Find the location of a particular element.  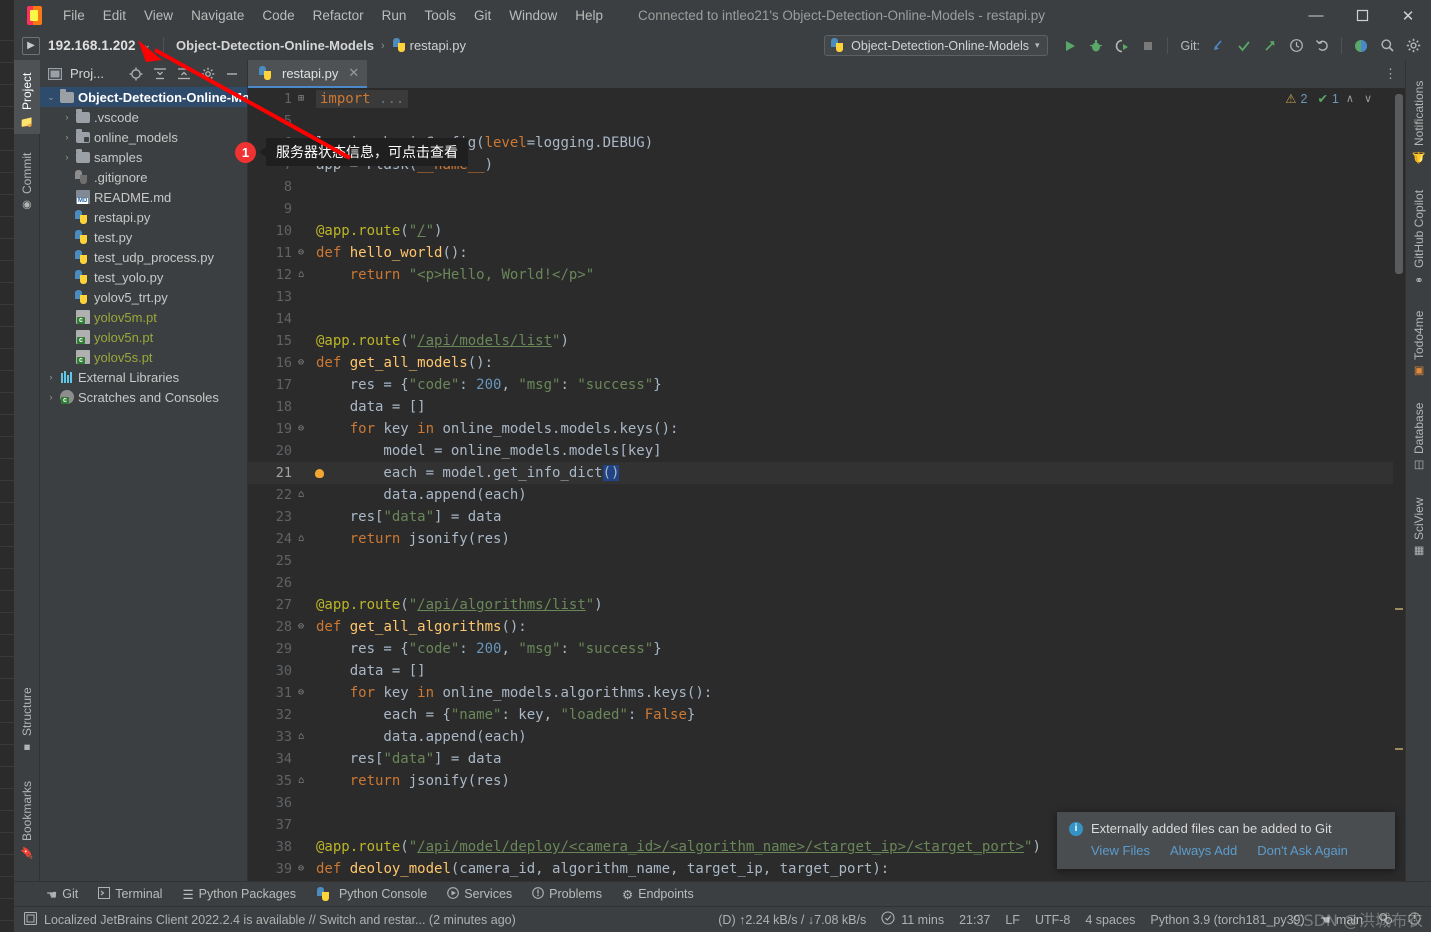

view-files-link: View Files is located at coordinates (1120, 850).